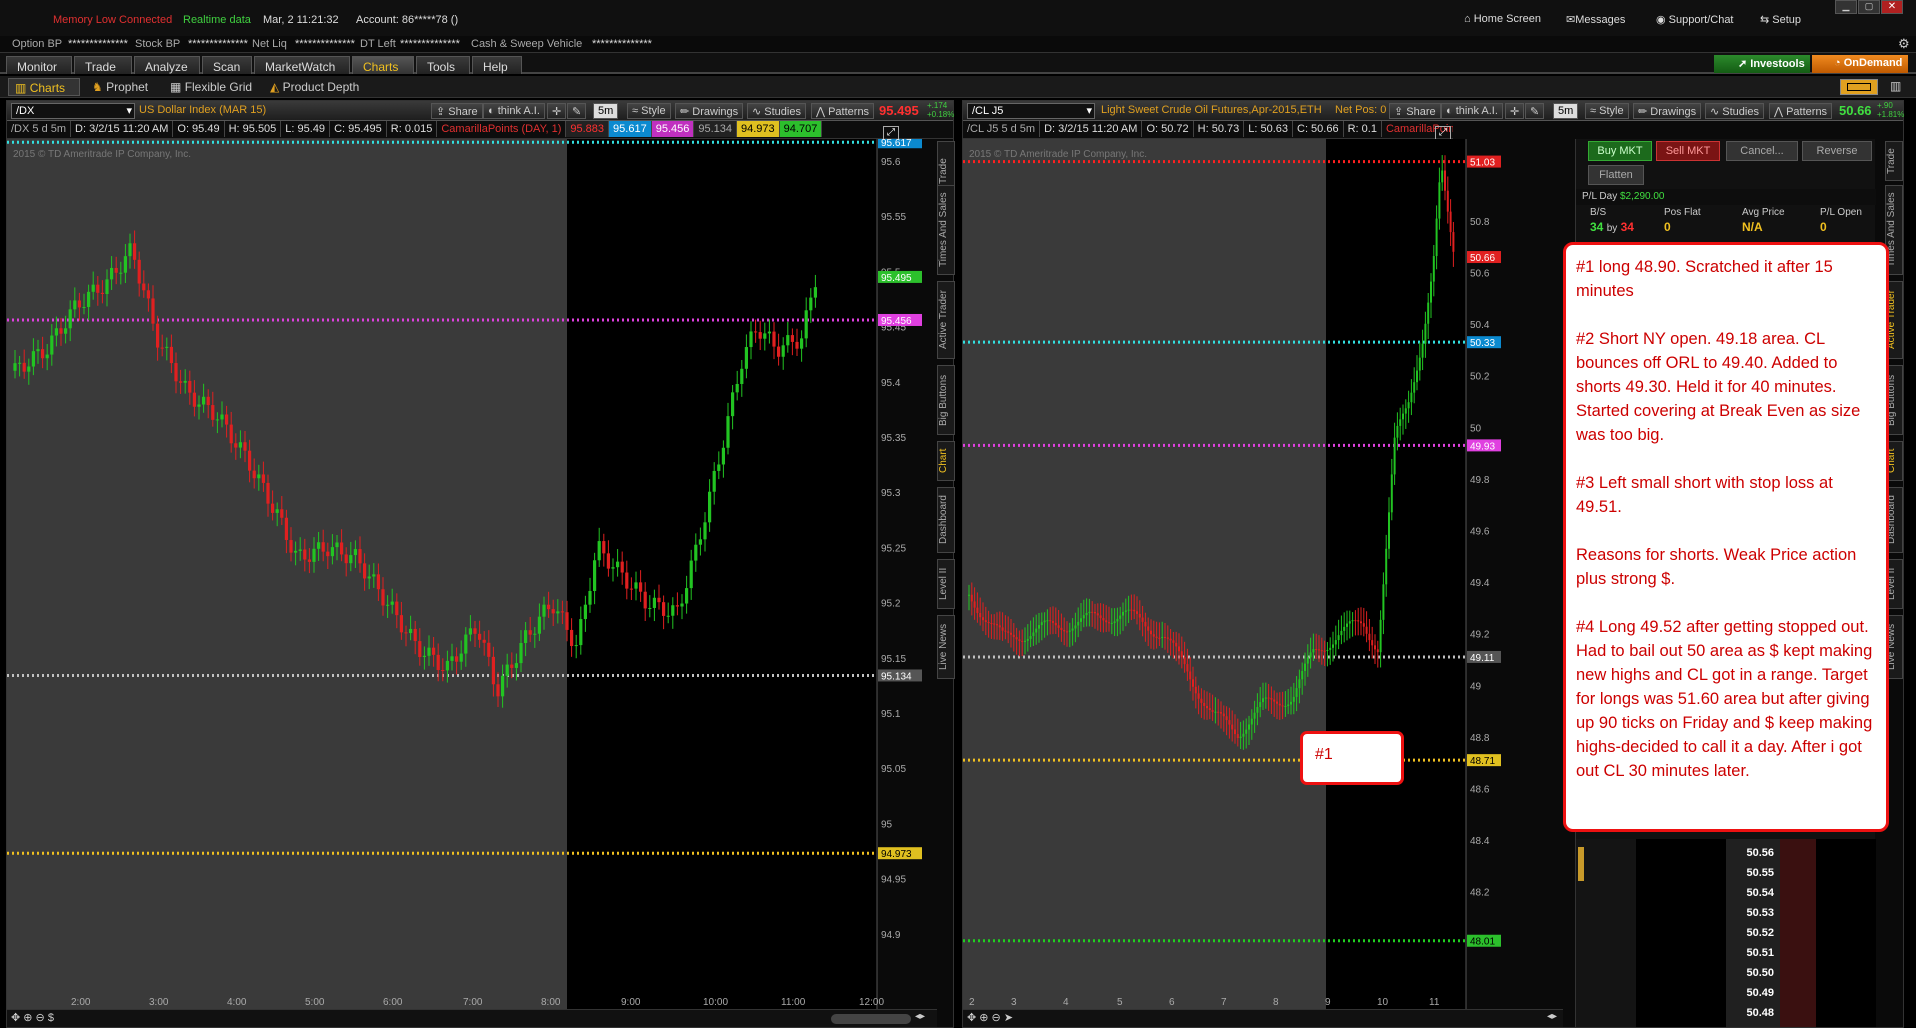 The image size is (1916, 1028). What do you see at coordinates (1502, 19) in the screenshot?
I see `home-screen-link: ⌂ Home Screen` at bounding box center [1502, 19].